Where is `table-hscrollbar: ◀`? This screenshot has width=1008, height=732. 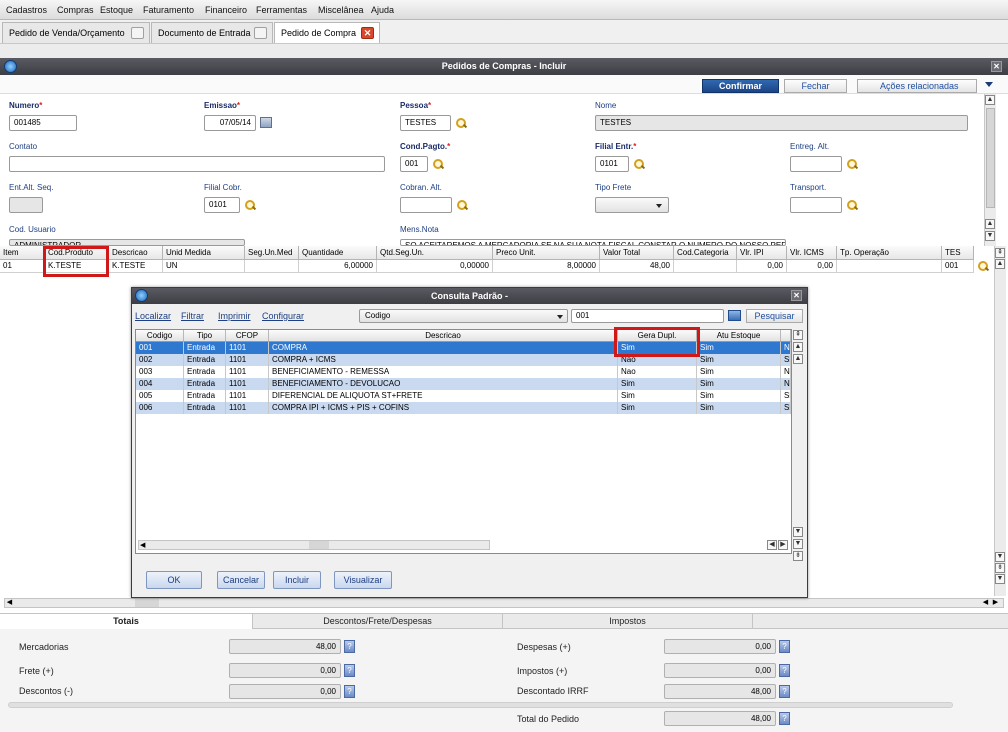
table-hscrollbar: ◀ is located at coordinates (314, 545).